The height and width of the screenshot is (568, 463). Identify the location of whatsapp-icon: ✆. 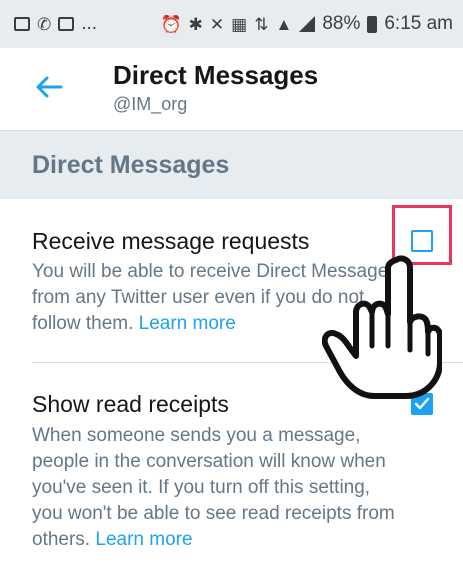
(44, 24).